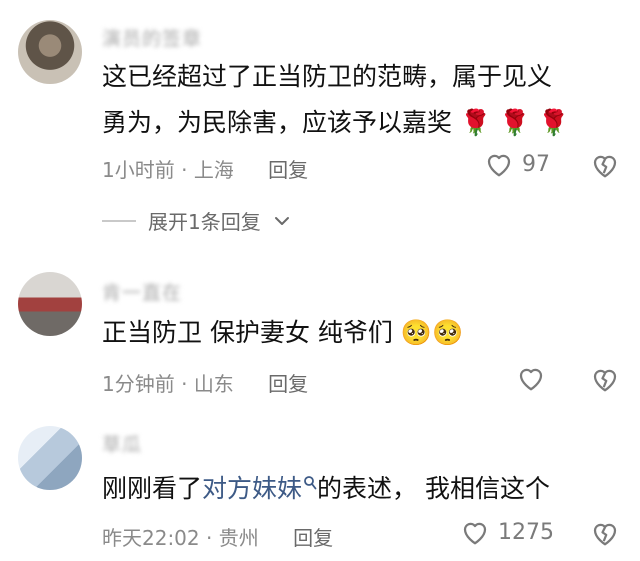 This screenshot has width=640, height=561. I want to click on like-count: 97, so click(536, 164).